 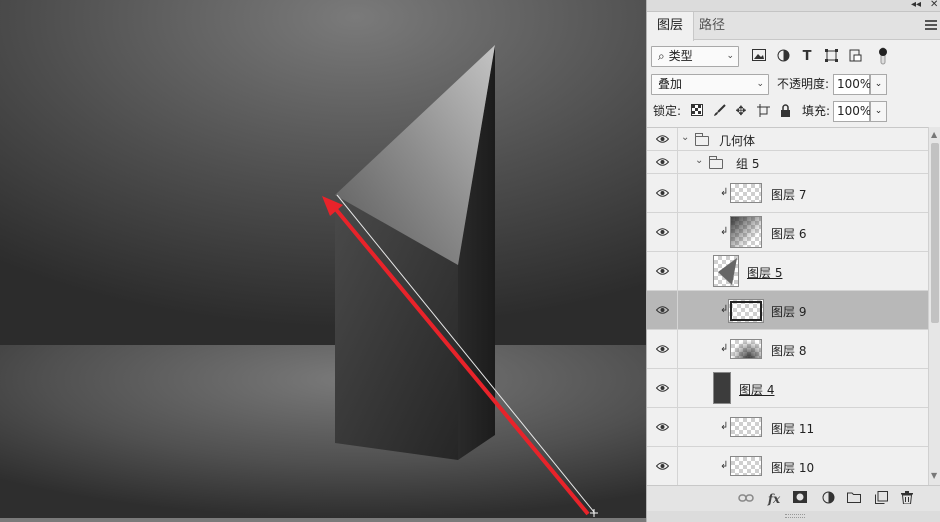 I want to click on image-filter-icon, so click(x=759, y=57).